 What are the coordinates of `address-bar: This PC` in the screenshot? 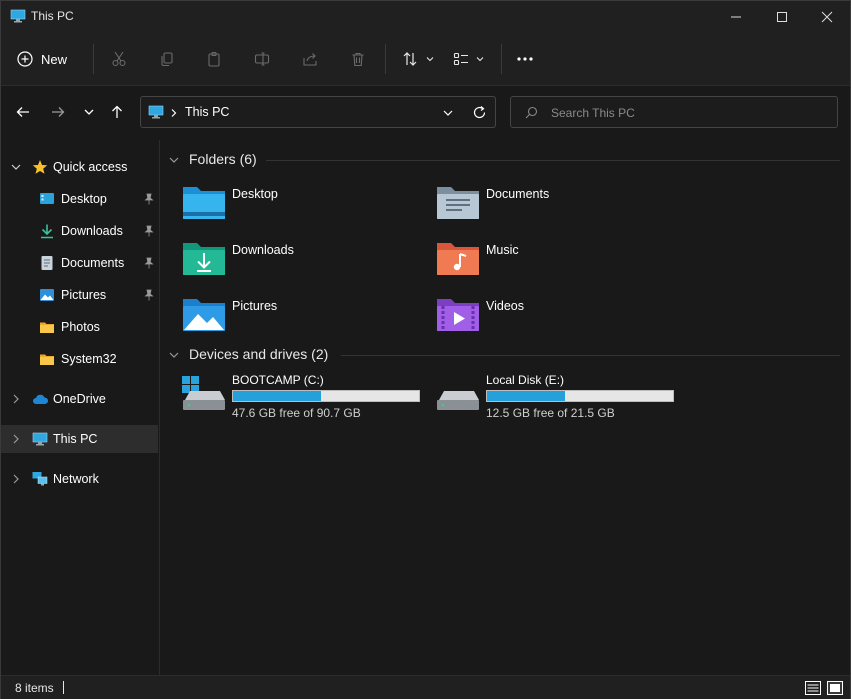 It's located at (318, 112).